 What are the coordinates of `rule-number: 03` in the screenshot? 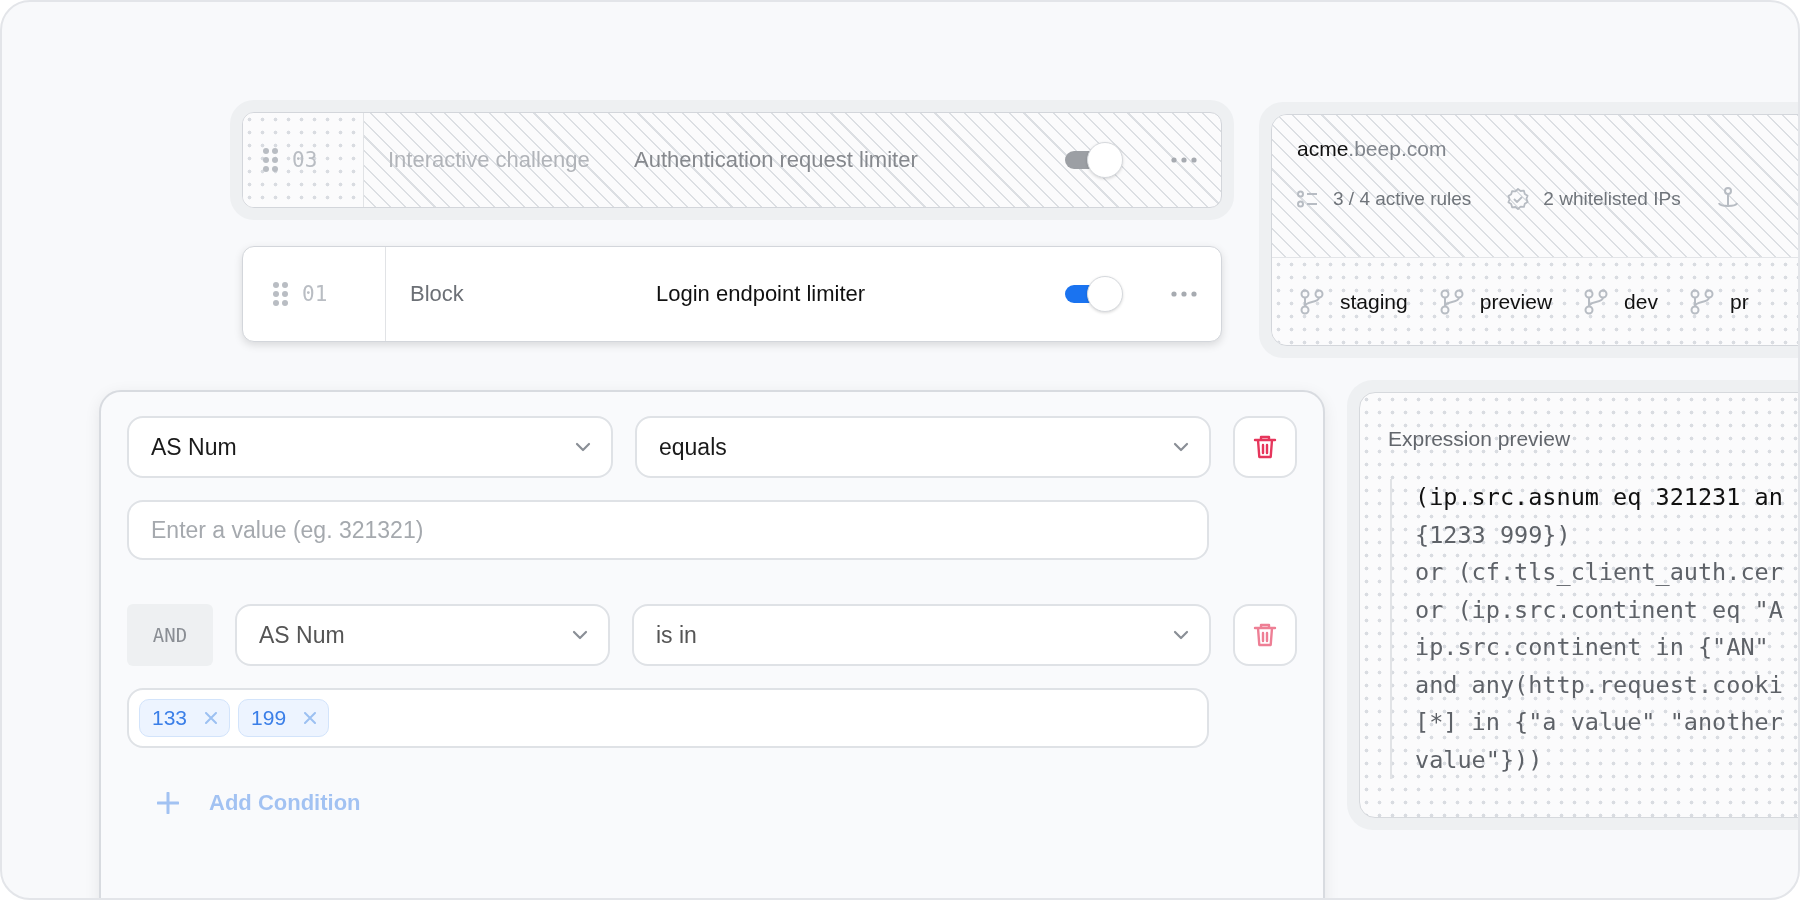 It's located at (305, 160).